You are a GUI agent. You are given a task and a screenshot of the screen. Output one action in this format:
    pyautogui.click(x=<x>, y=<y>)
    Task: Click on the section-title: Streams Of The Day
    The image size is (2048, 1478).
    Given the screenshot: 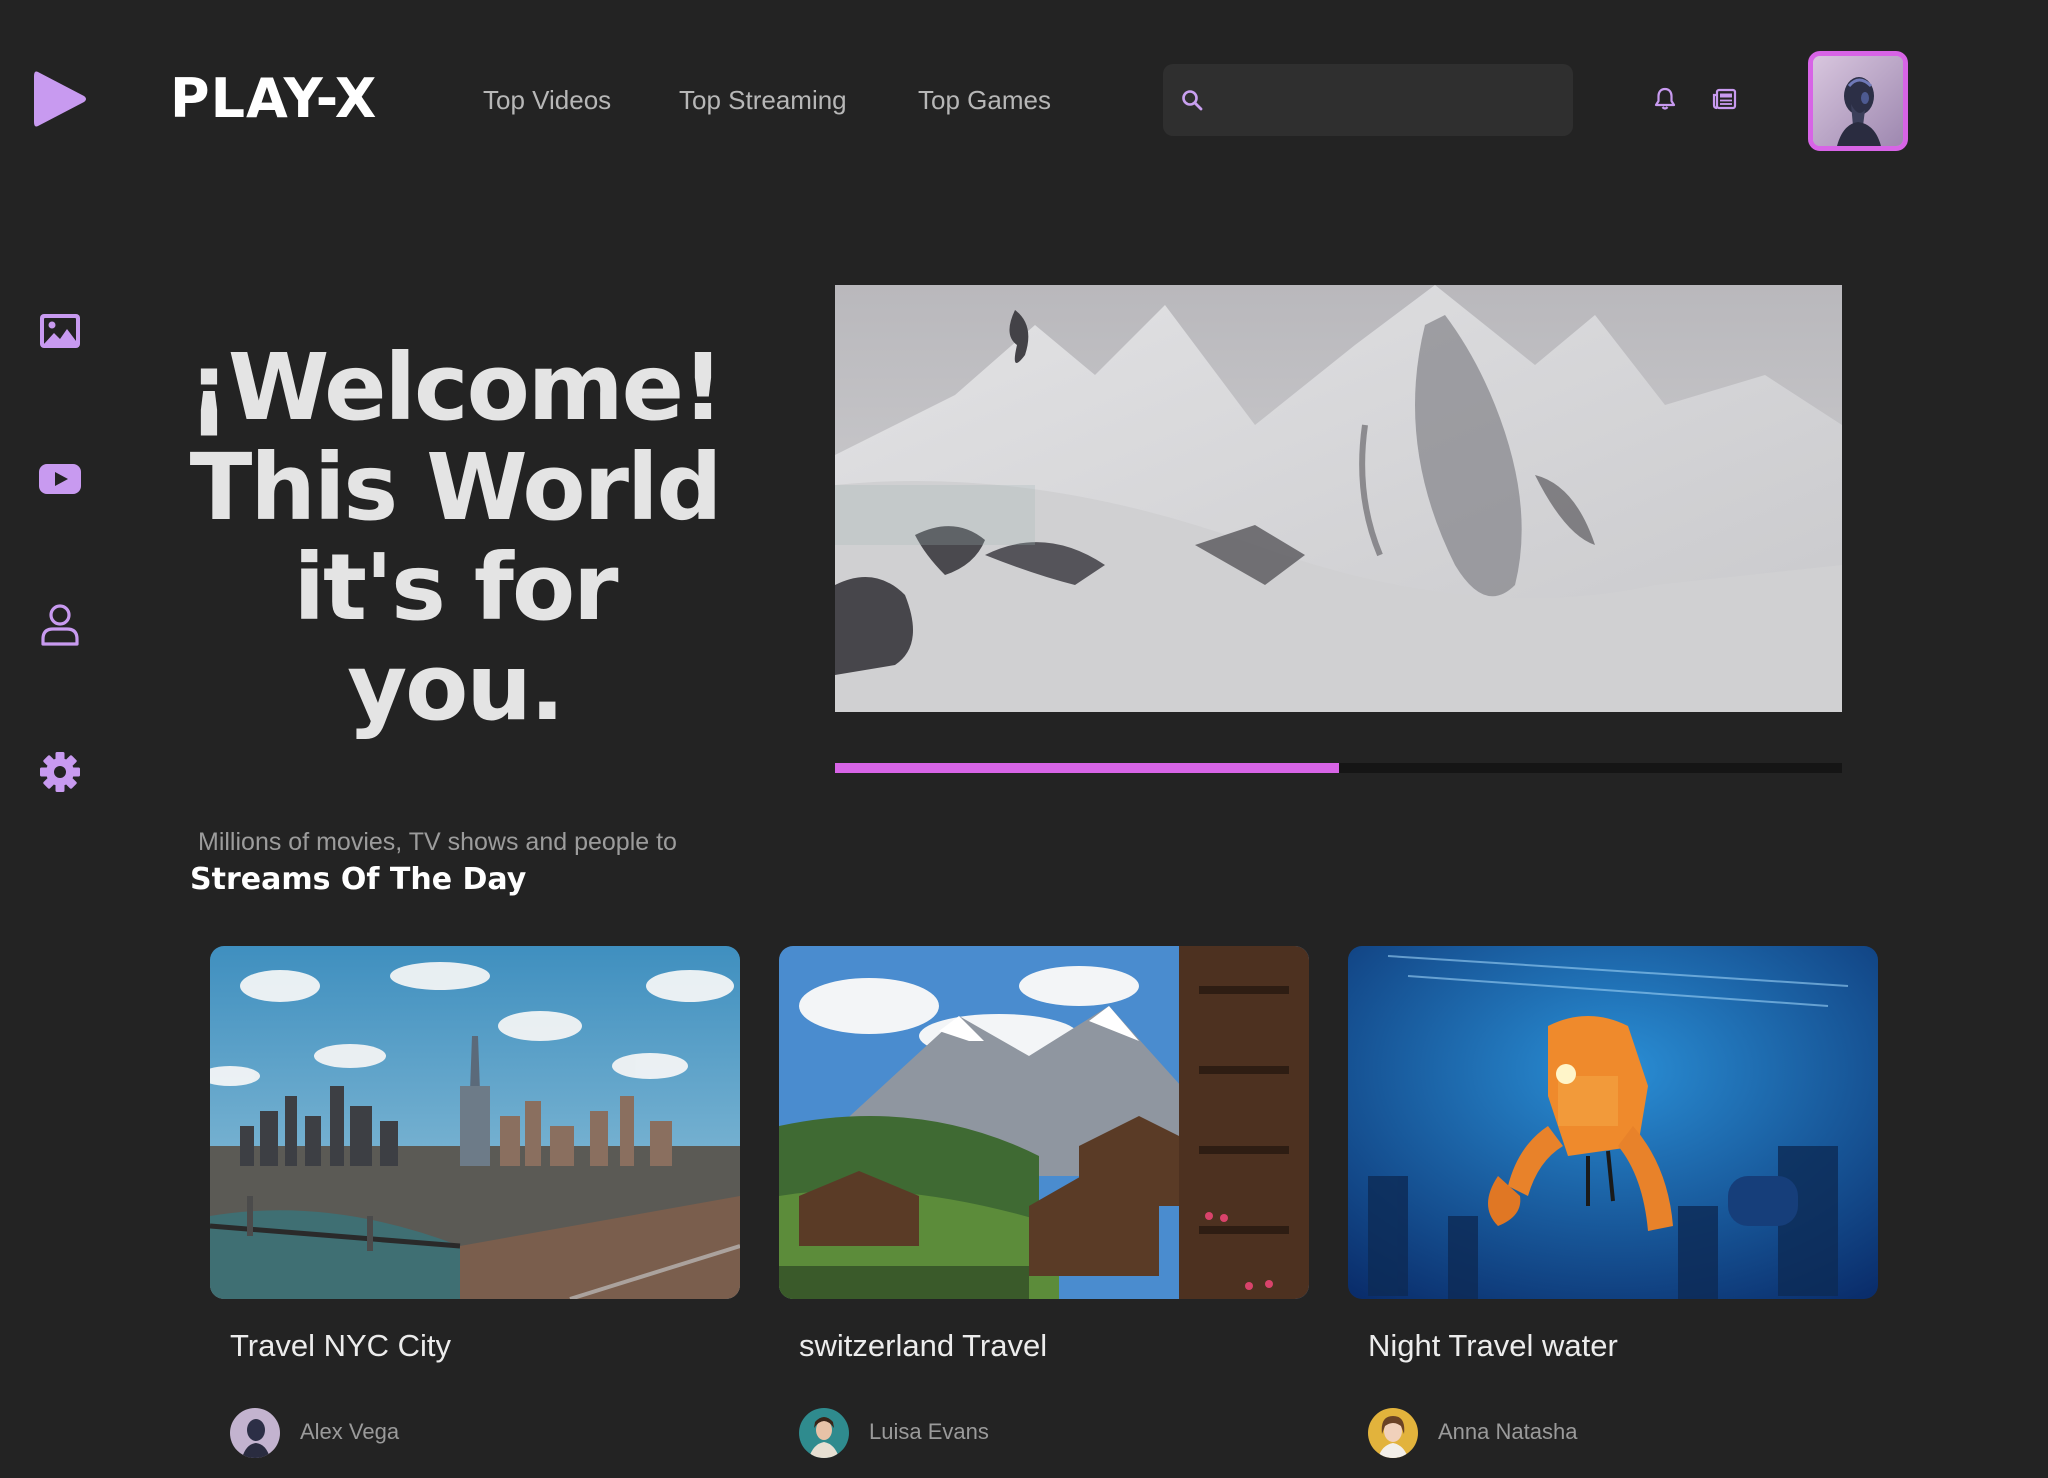 What is the action you would take?
    pyautogui.click(x=358, y=879)
    